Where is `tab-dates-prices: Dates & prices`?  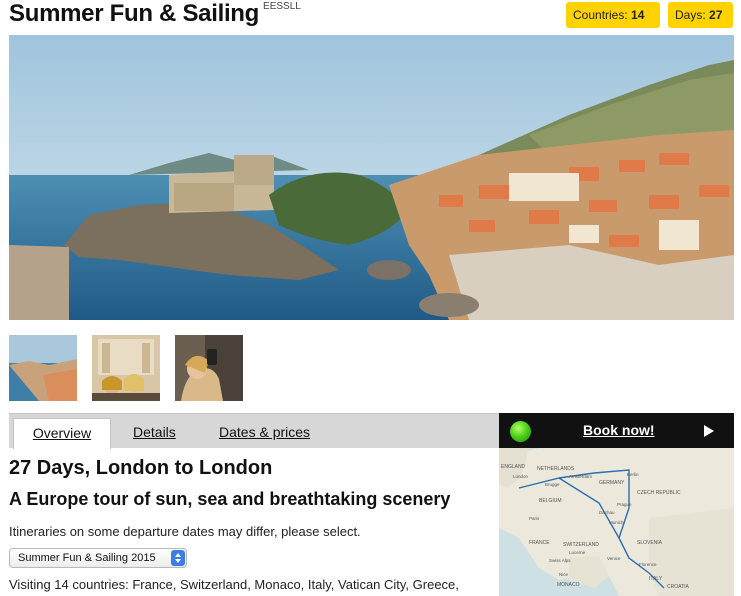
tab-dates-prices: Dates & prices is located at coordinates (264, 433).